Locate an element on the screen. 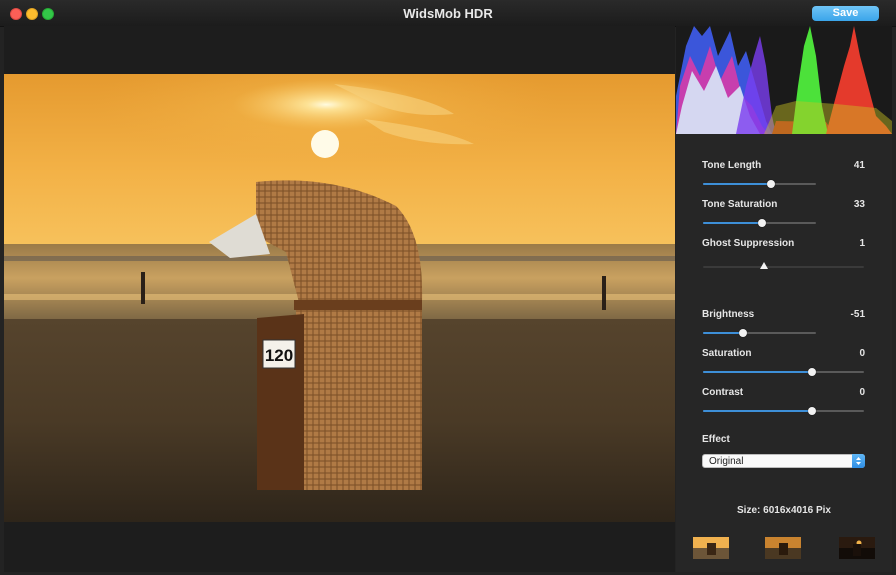 The width and height of the screenshot is (896, 575). tone-saturation-label: Tone Saturation is located at coordinates (740, 204).